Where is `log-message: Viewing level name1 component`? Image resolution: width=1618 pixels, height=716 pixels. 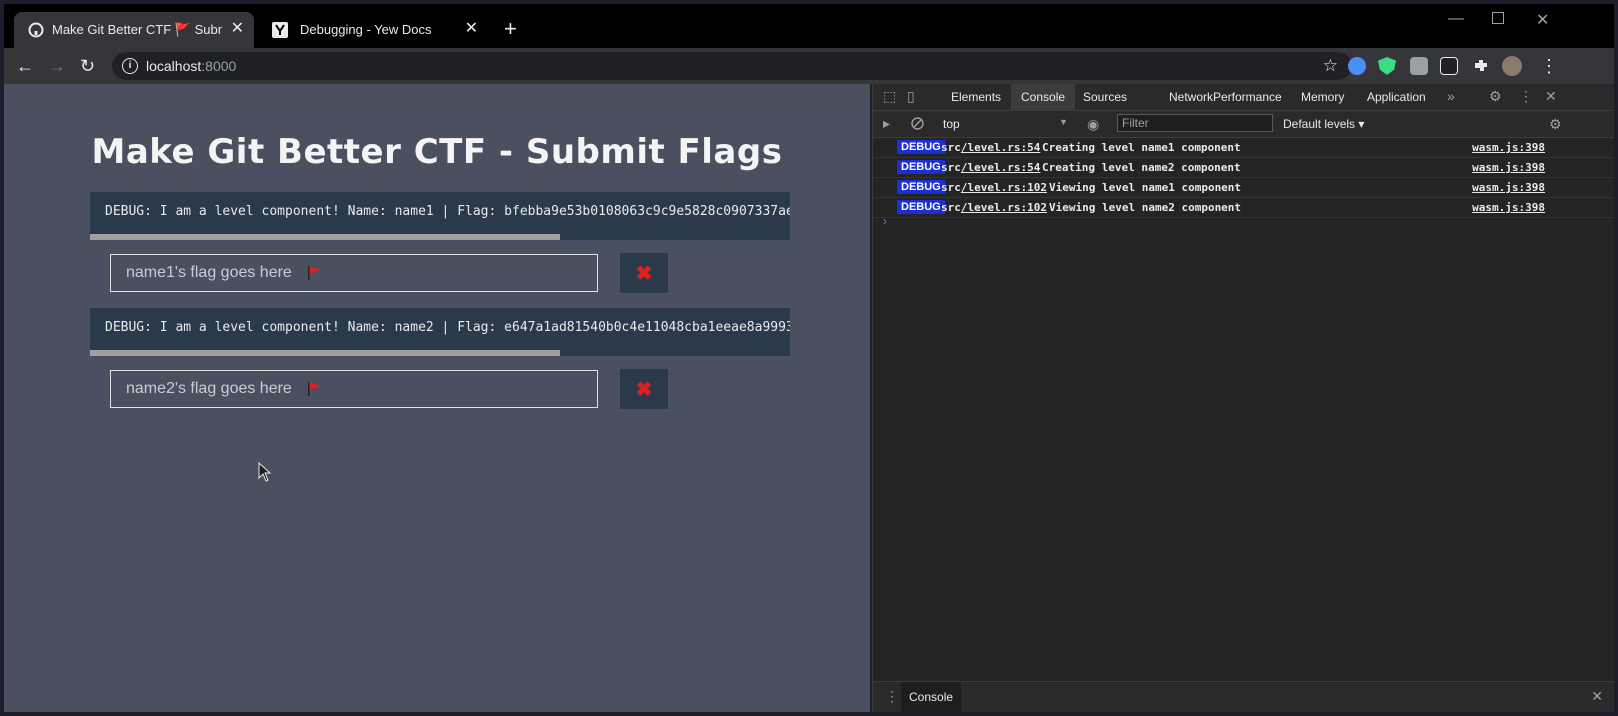
log-message: Viewing level name1 component is located at coordinates (1145, 187).